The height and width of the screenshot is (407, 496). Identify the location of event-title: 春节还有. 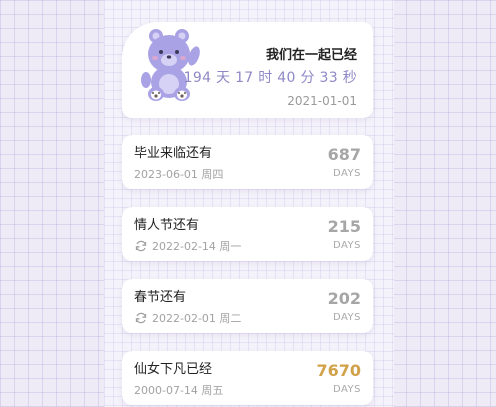
(160, 297).